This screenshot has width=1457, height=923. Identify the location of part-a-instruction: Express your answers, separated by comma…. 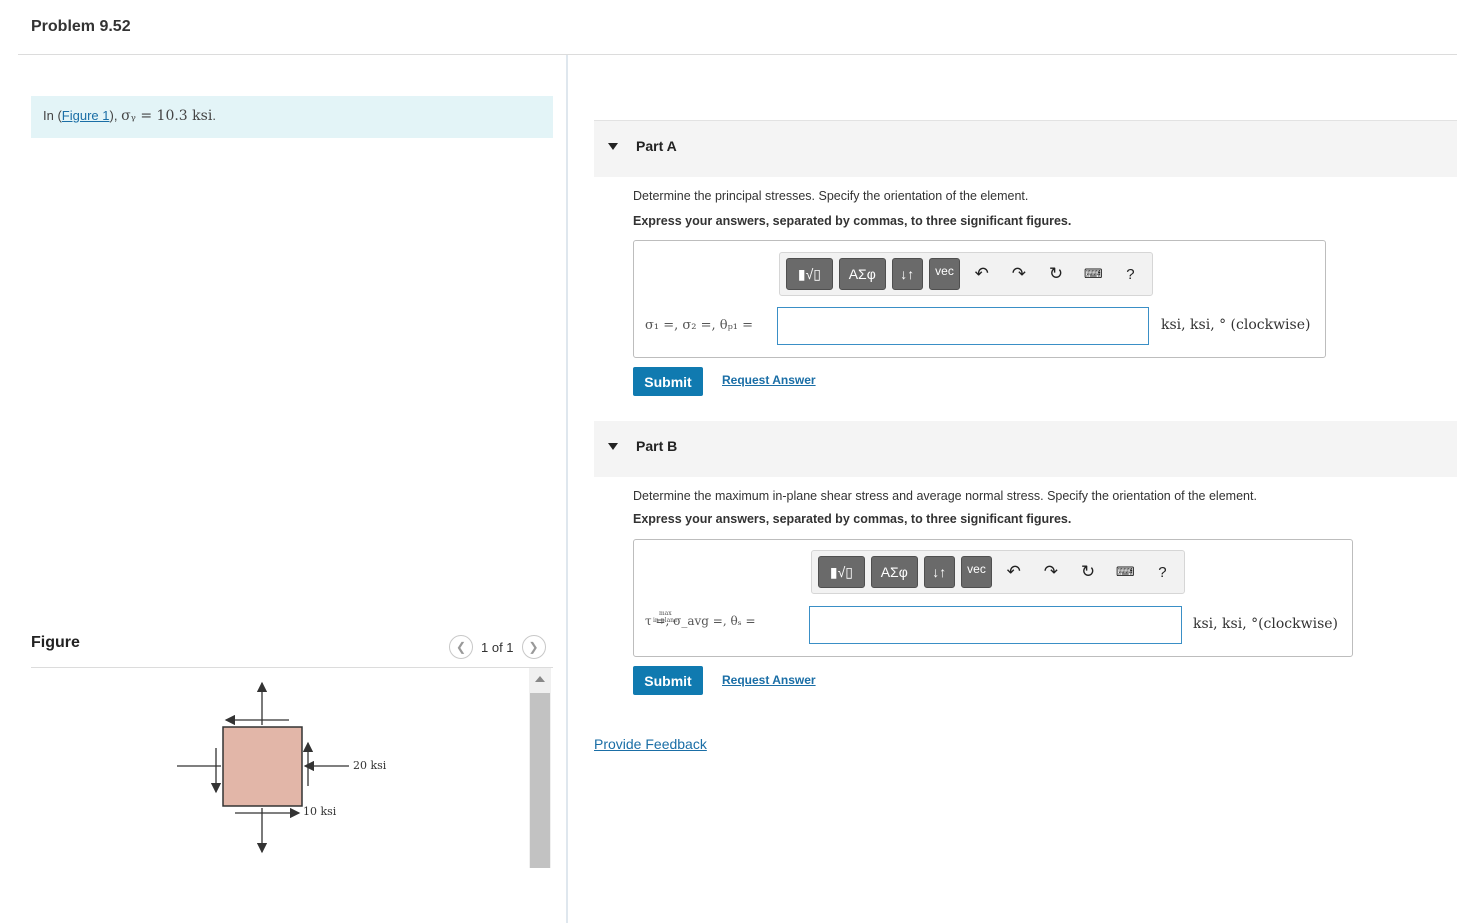
(852, 221).